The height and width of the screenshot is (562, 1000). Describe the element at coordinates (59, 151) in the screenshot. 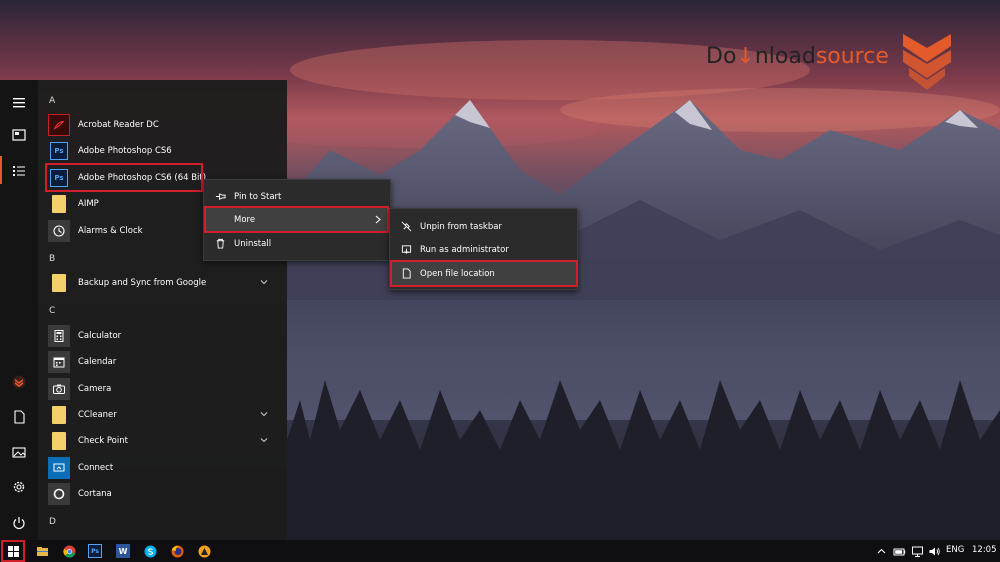

I see `photoshop-icon: Ps` at that location.